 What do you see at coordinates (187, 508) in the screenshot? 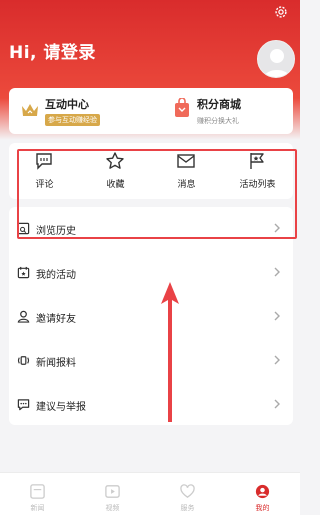
I see `tab-label: 服务` at bounding box center [187, 508].